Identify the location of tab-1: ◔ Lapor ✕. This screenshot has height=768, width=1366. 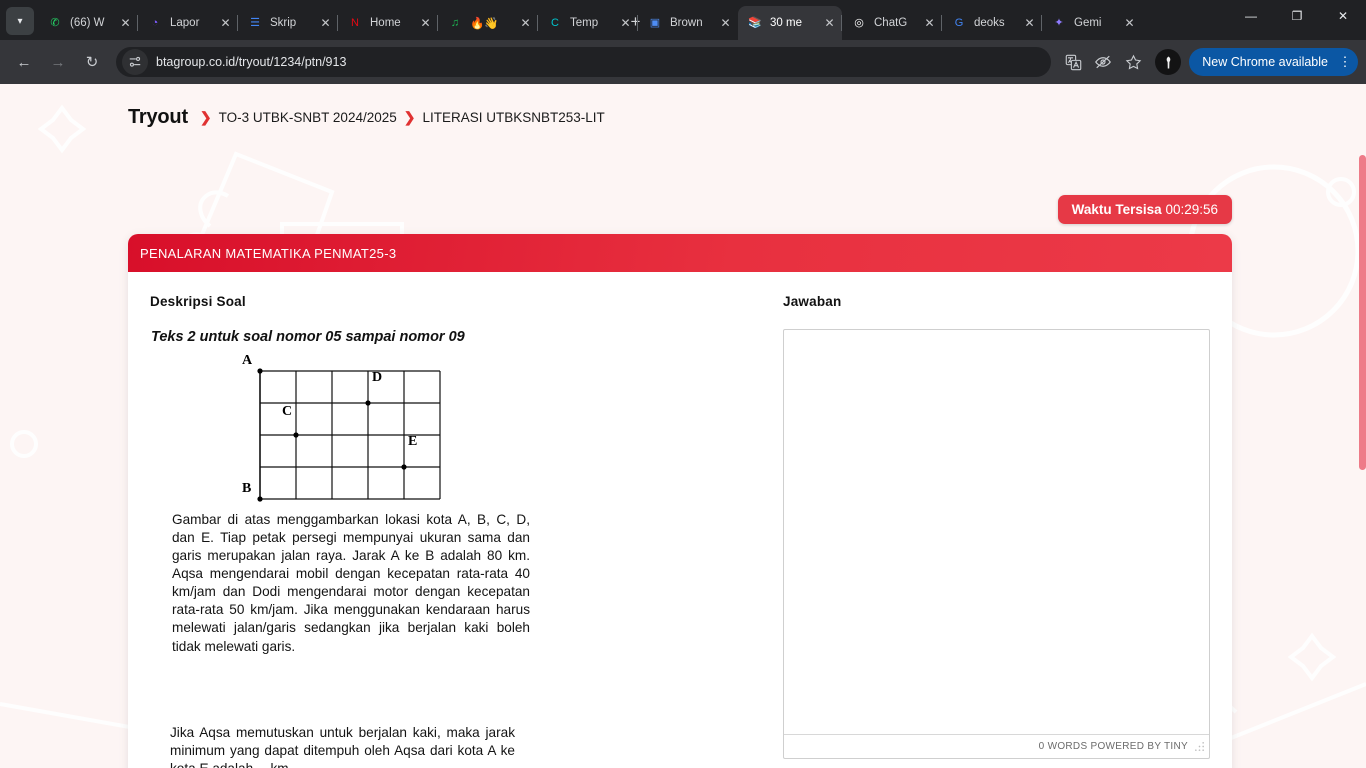
(187, 23).